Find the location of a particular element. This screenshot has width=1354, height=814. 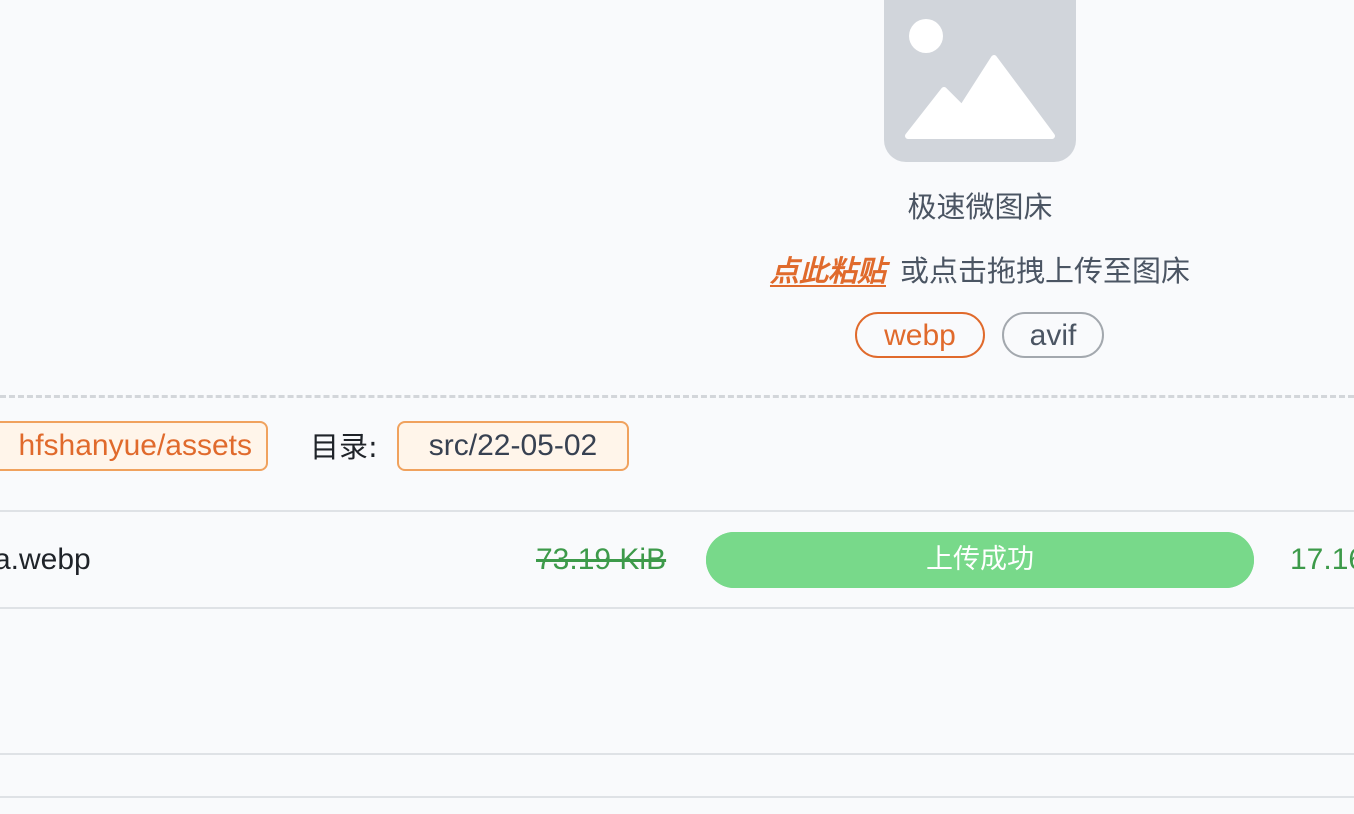

upload-instructions: 点此粘贴 或点击拖拽上传至图床 is located at coordinates (980, 271).